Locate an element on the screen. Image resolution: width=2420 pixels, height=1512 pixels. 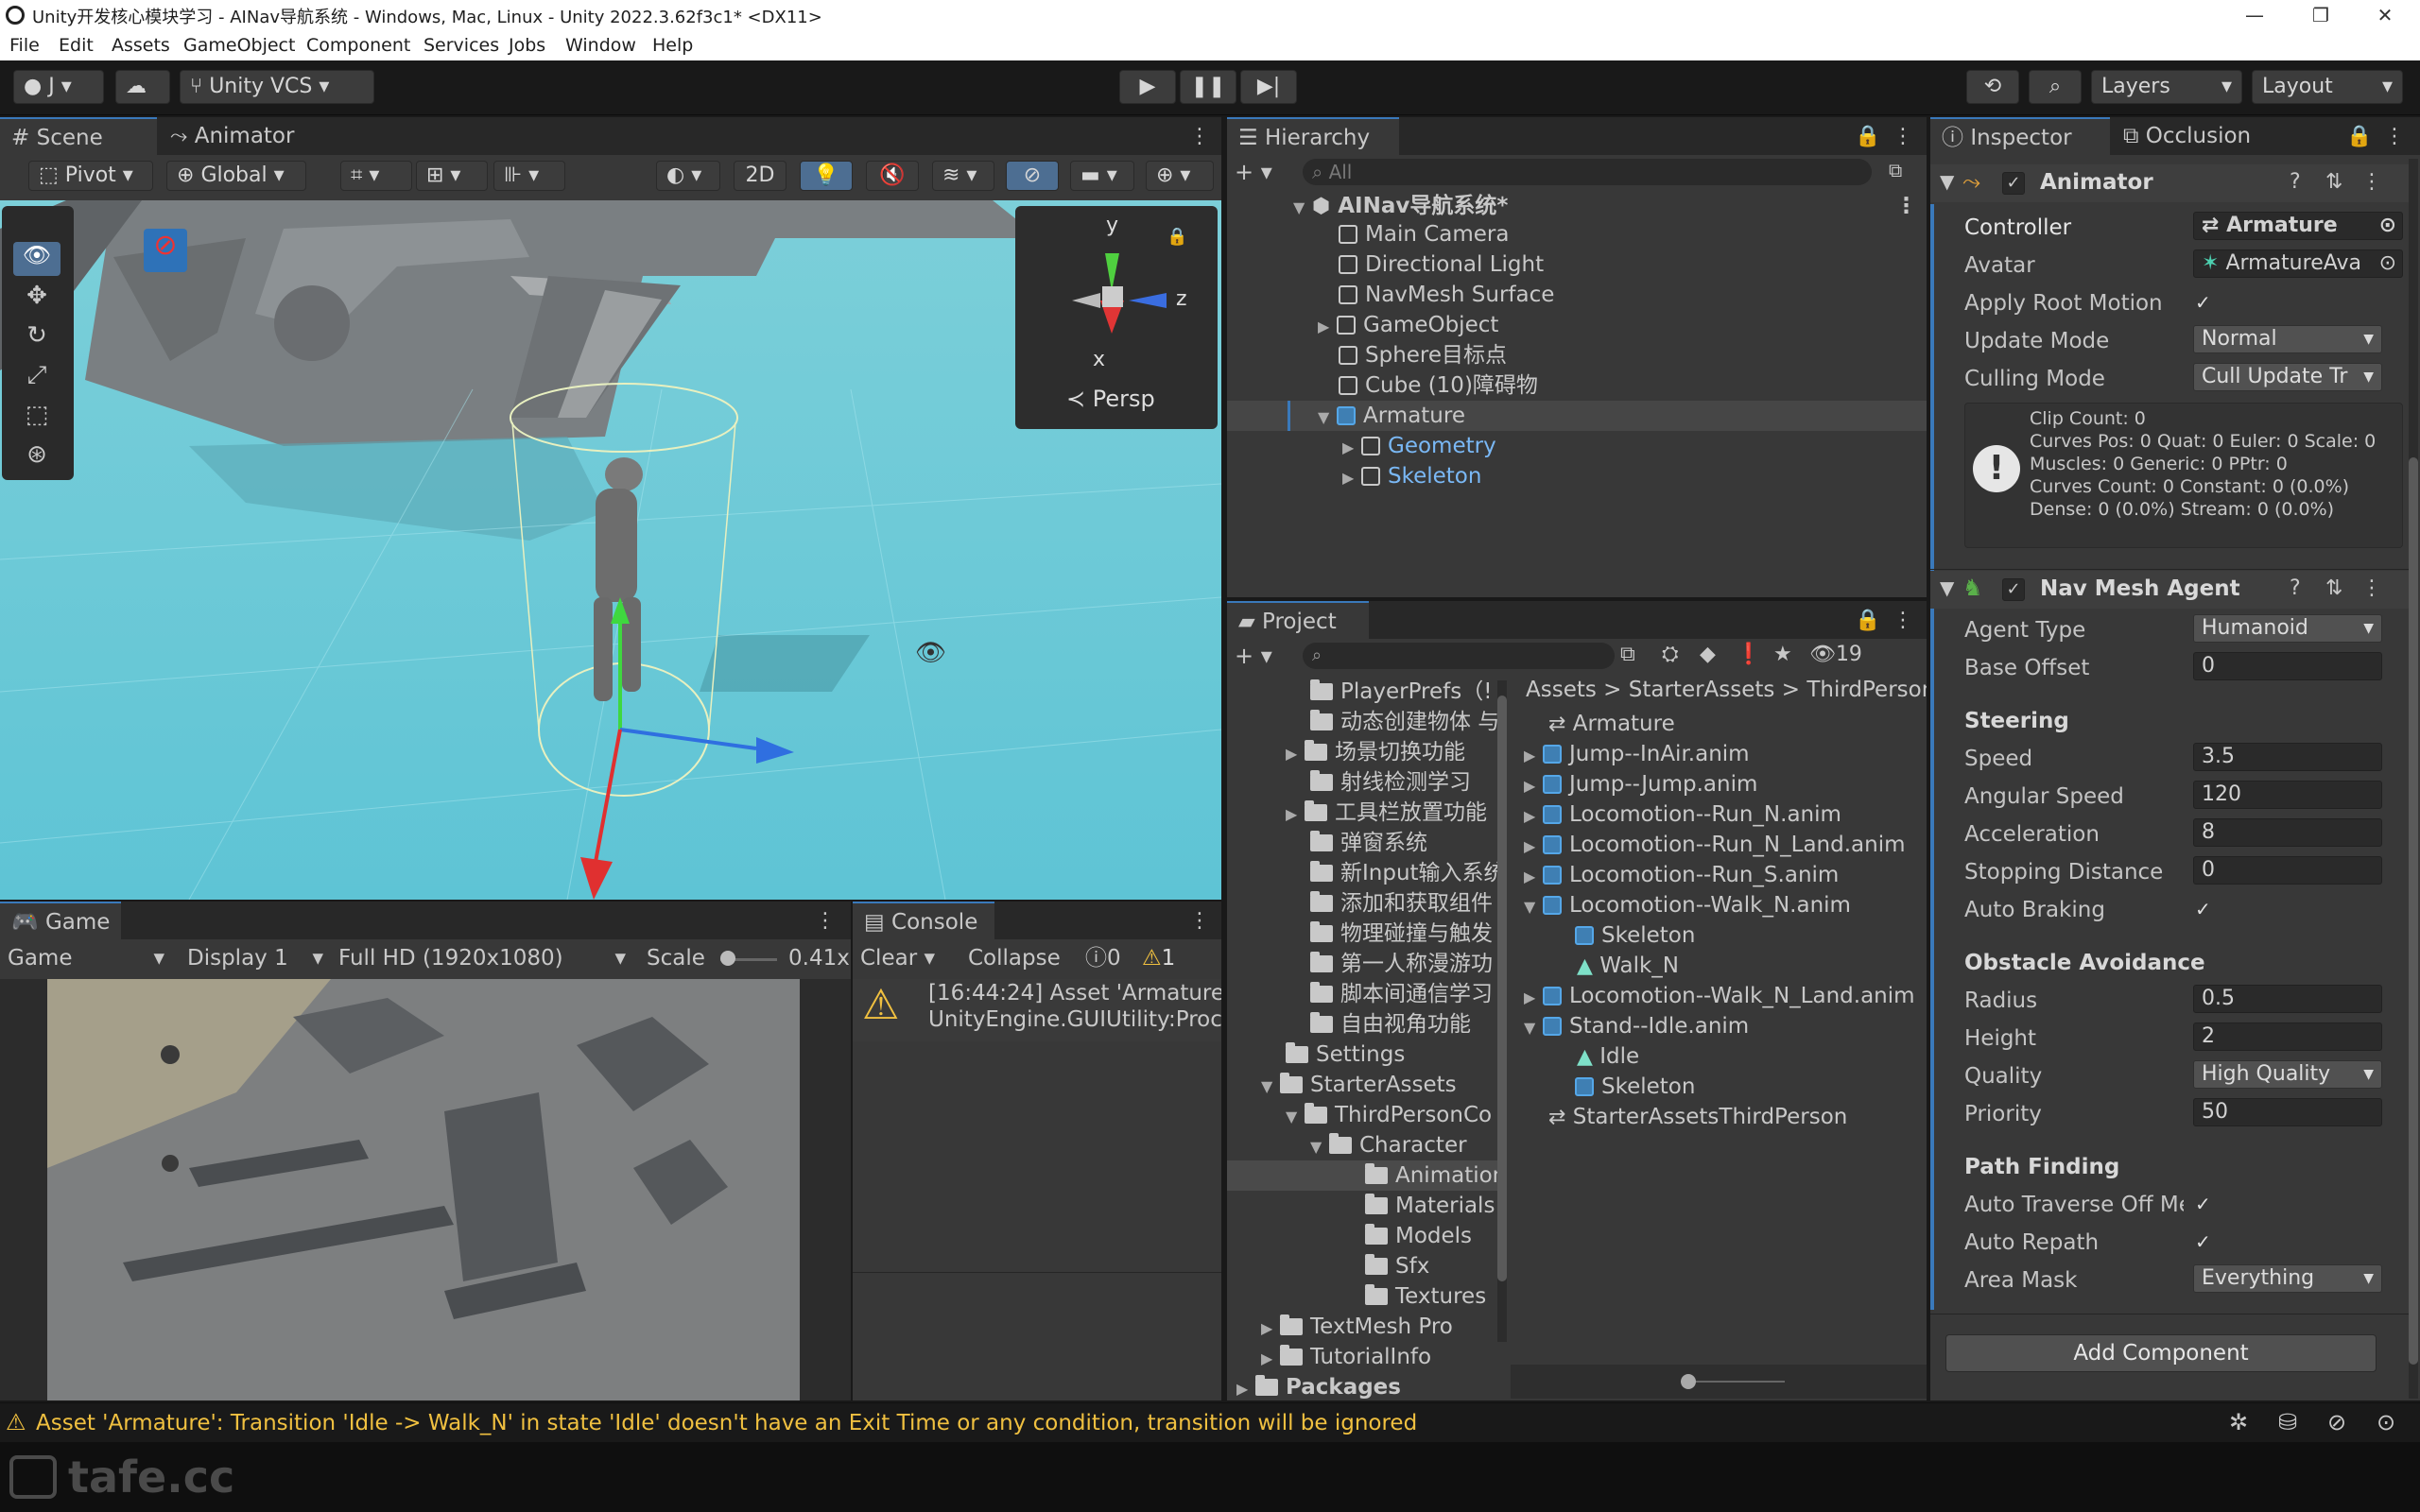
vcs-button: ⑂ Unity VCS ▾ is located at coordinates (277, 87).